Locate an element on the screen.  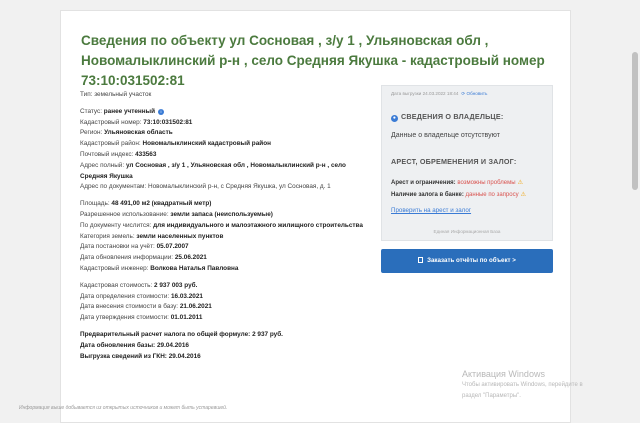
prop-type: Тип: земельный участок is located at coordinates (116, 94).